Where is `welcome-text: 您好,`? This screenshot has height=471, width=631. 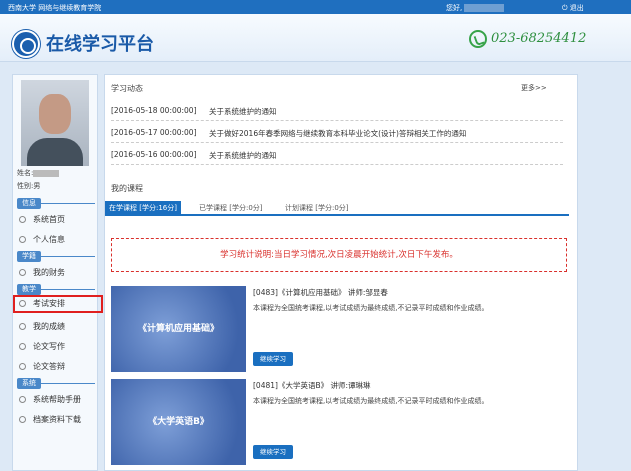
welcome-text: 您好, is located at coordinates (475, 8).